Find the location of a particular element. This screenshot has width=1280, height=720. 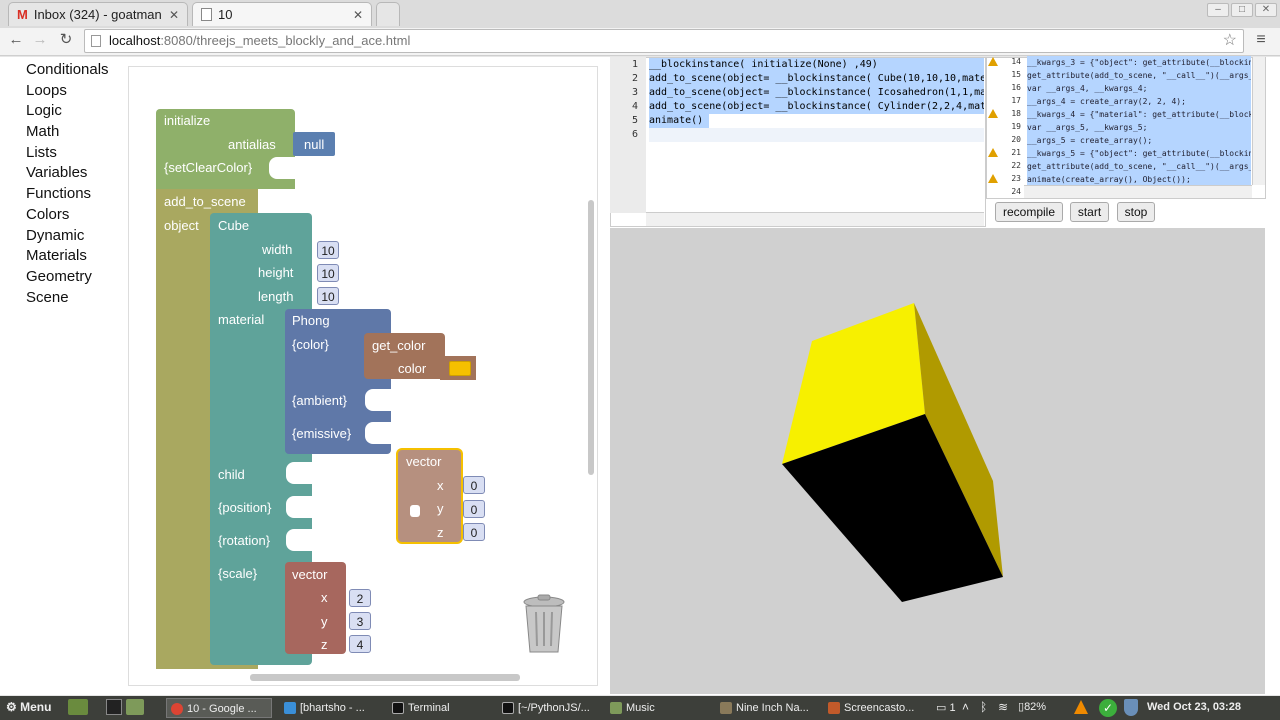

toolbox-category: Materials is located at coordinates (67, 256).